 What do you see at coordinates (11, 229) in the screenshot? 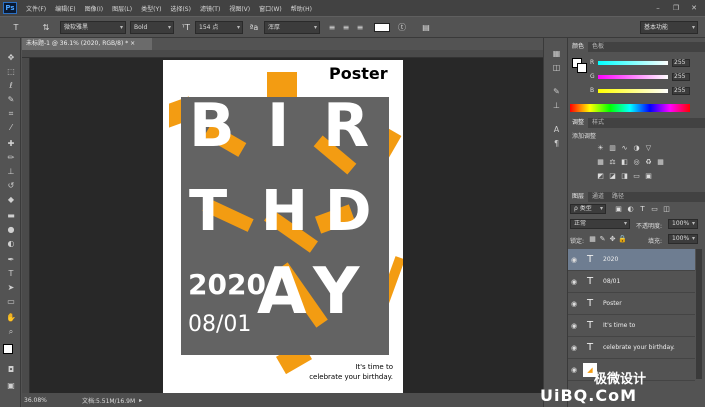
I see `blur-tool-icon: ●` at bounding box center [11, 229].